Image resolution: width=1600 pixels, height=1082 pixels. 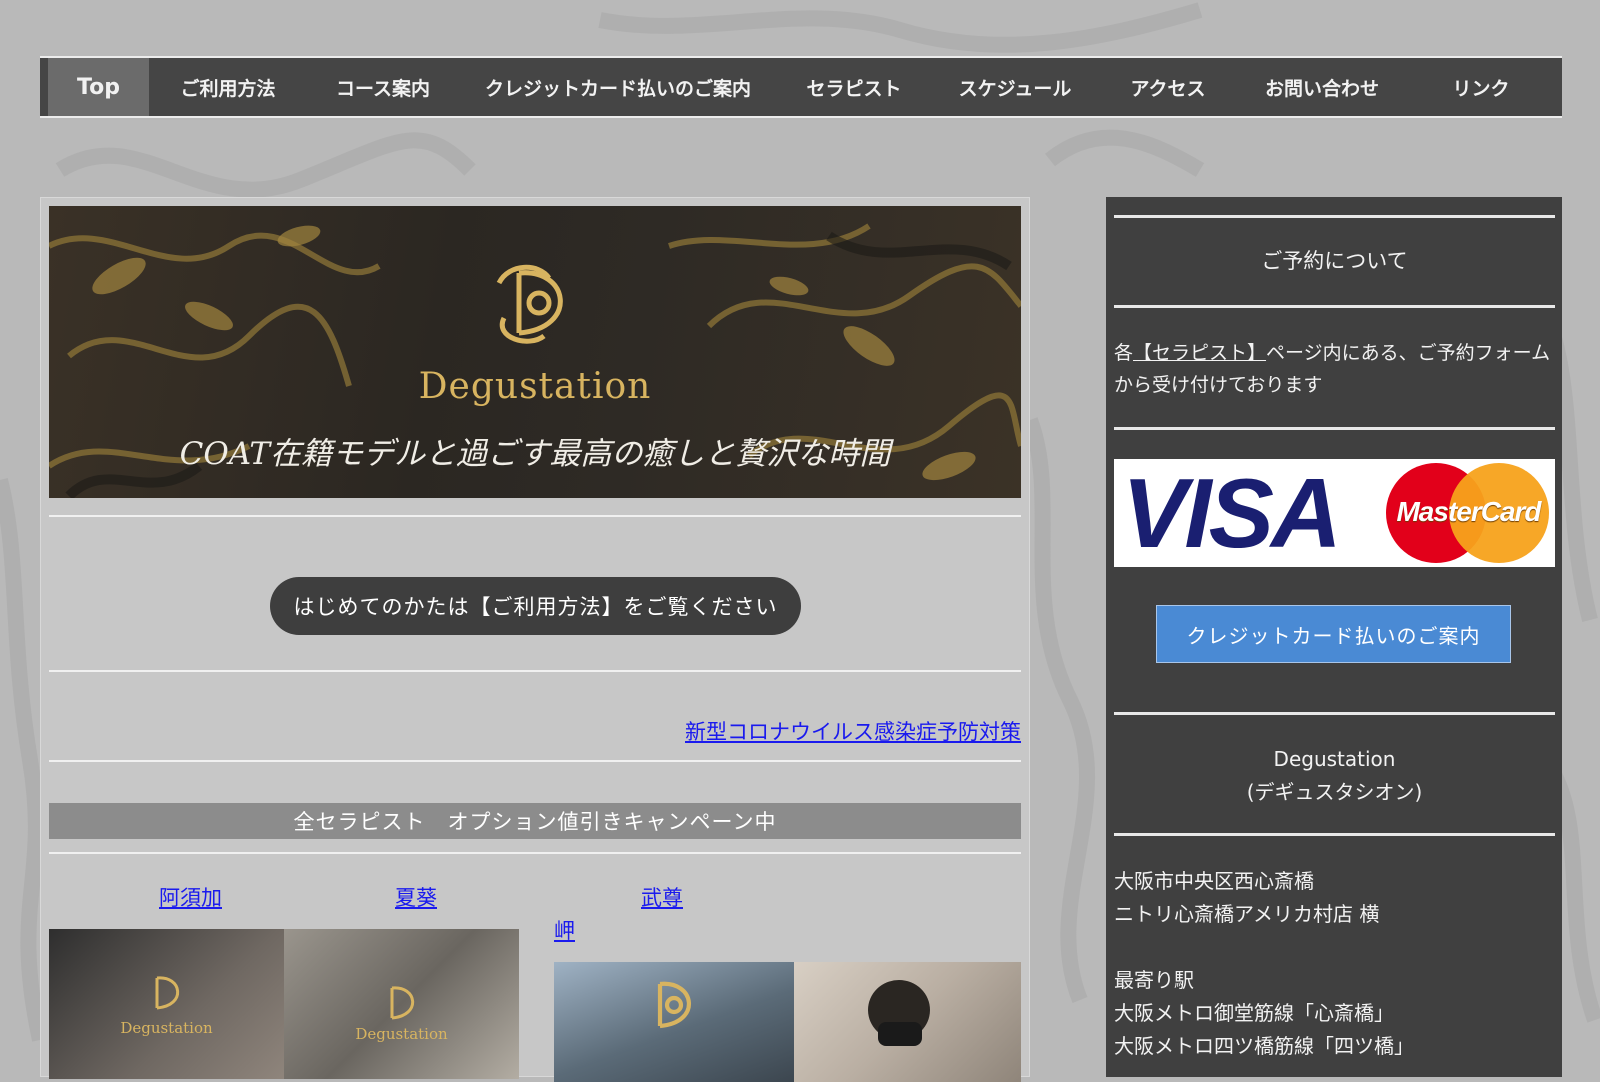 I want to click on address-spacer, so click(x=1334, y=947).